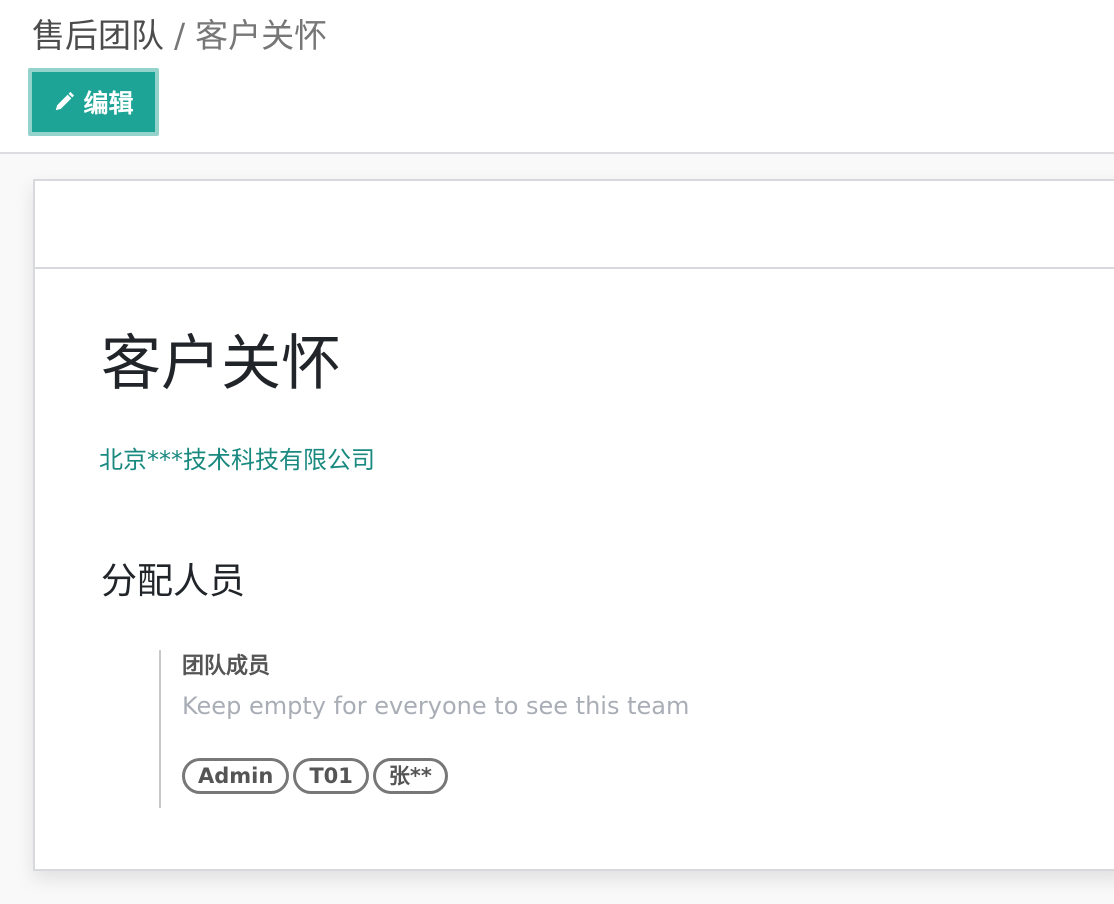  Describe the element at coordinates (236, 776) in the screenshot. I see `member-tag-admin: Admin` at that location.